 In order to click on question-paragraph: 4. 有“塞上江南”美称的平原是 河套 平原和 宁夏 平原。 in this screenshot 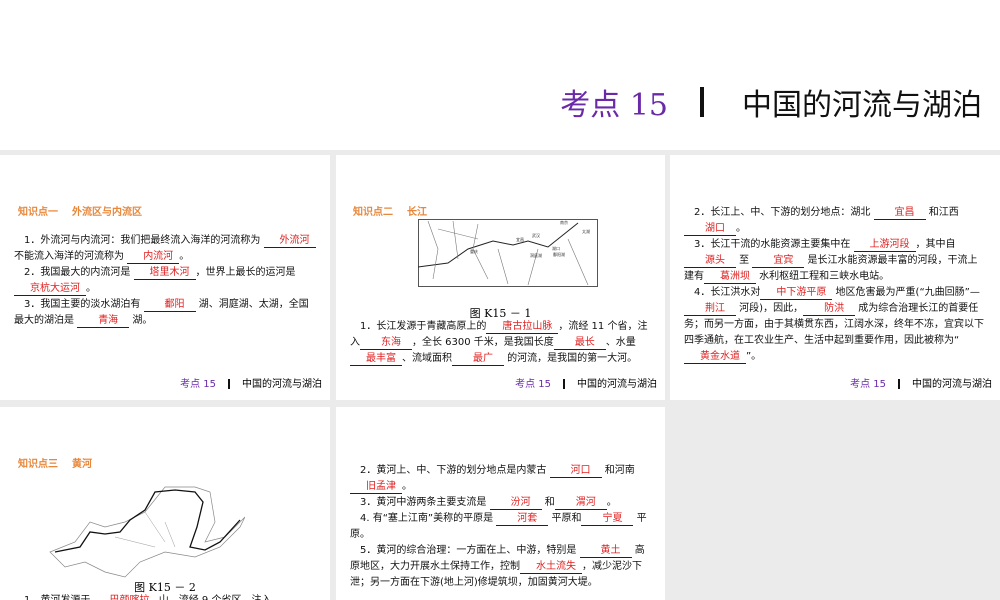, I will do `click(500, 527)`.